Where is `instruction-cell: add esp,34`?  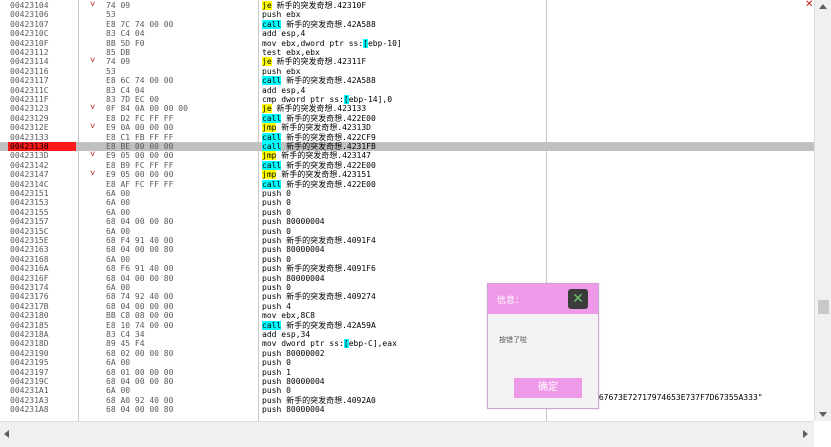 instruction-cell: add esp,34 is located at coordinates (286, 334).